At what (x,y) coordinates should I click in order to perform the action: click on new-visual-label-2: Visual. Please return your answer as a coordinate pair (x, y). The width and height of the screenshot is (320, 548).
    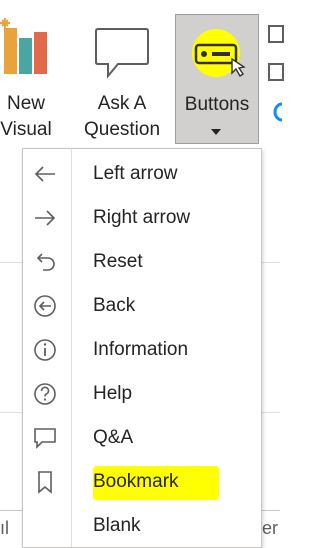
    Looking at the image, I should click on (26, 129).